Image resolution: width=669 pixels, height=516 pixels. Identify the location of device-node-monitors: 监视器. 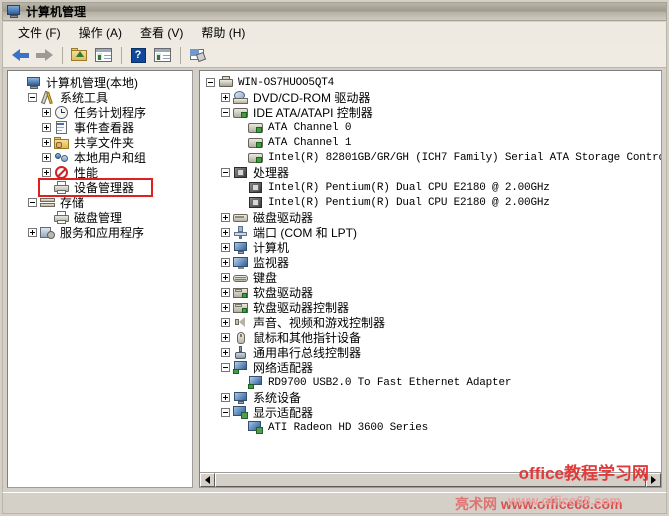
(430, 262).